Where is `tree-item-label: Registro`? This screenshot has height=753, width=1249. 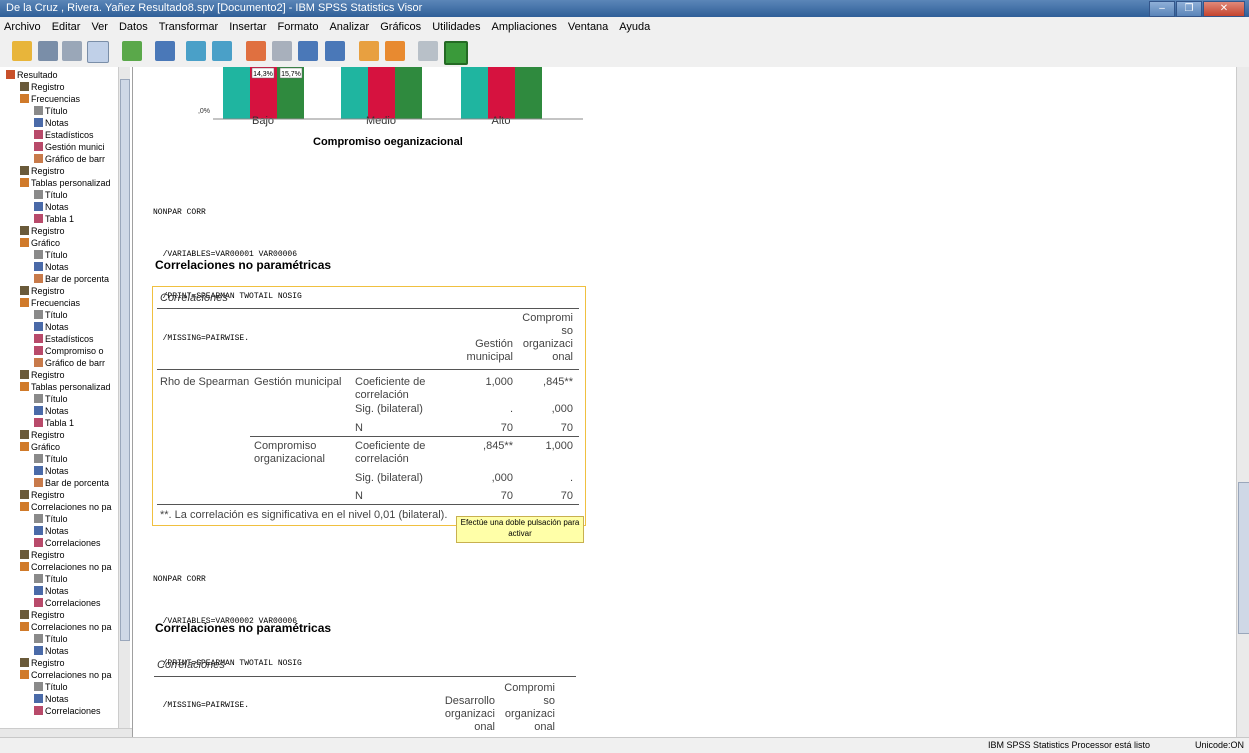 tree-item-label: Registro is located at coordinates (48, 231).